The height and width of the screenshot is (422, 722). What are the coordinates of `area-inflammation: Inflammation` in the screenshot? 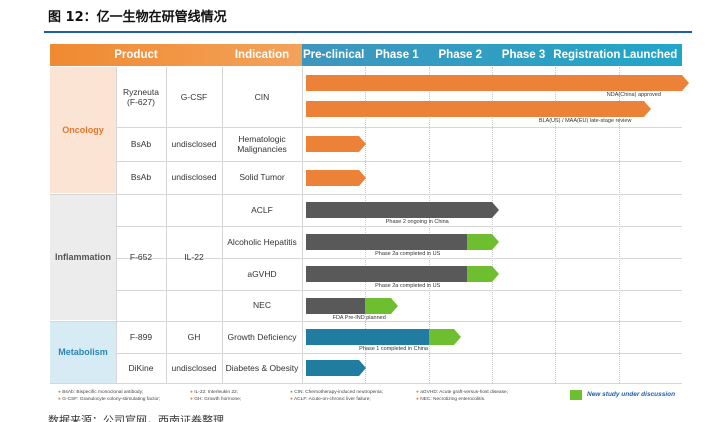 It's located at (83, 257).